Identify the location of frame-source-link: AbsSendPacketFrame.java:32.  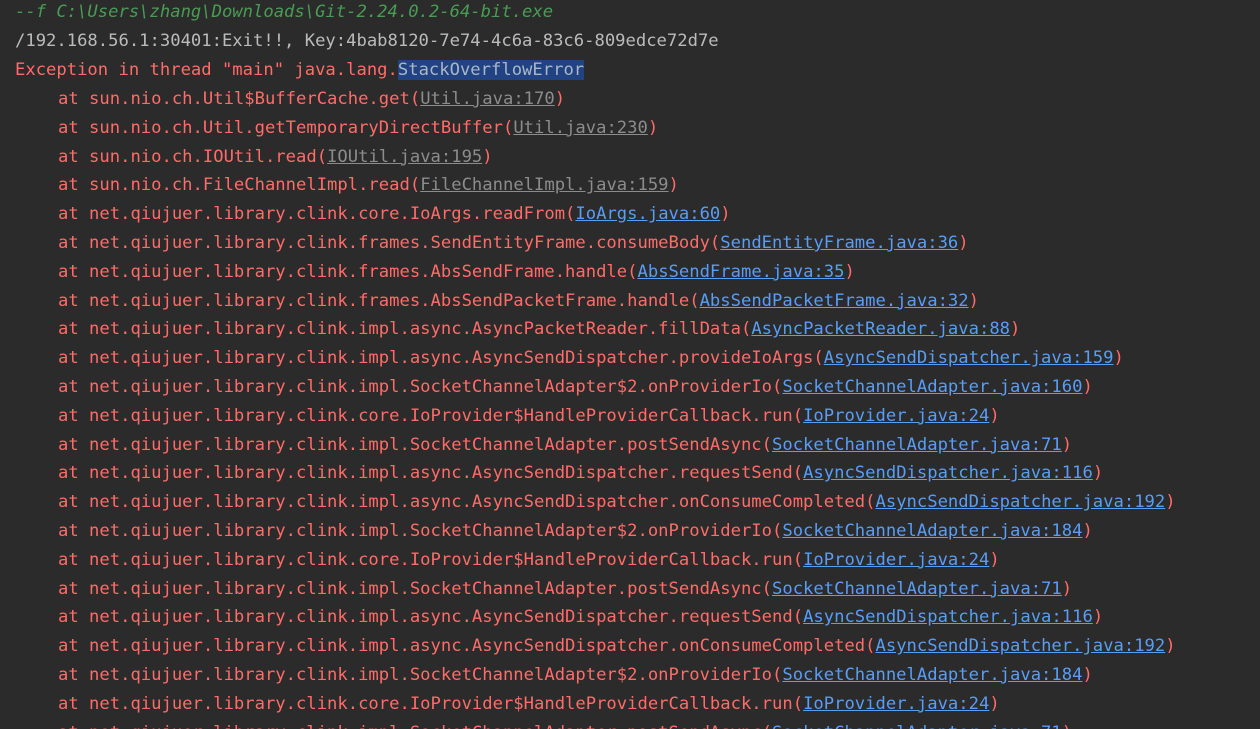
(834, 301).